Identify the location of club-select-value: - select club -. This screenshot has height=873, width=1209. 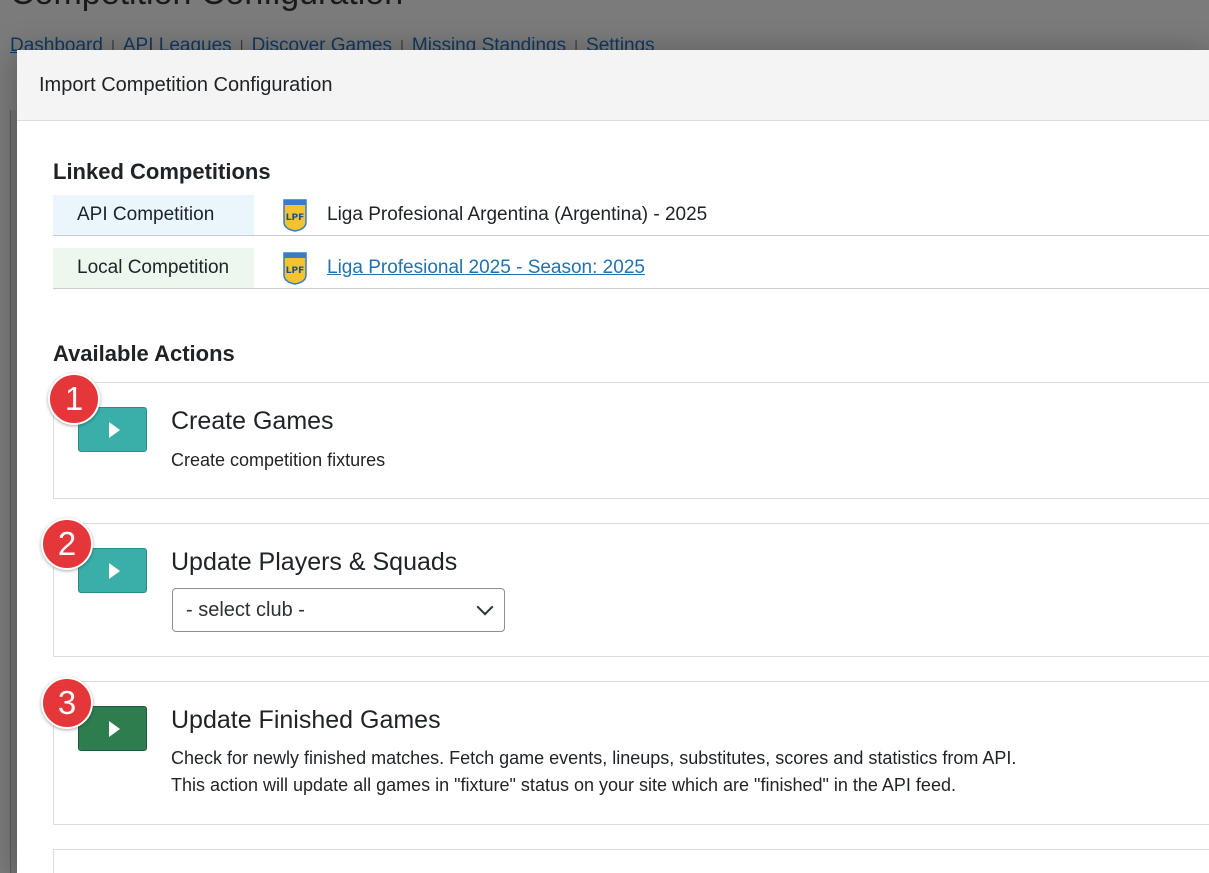
(245, 609).